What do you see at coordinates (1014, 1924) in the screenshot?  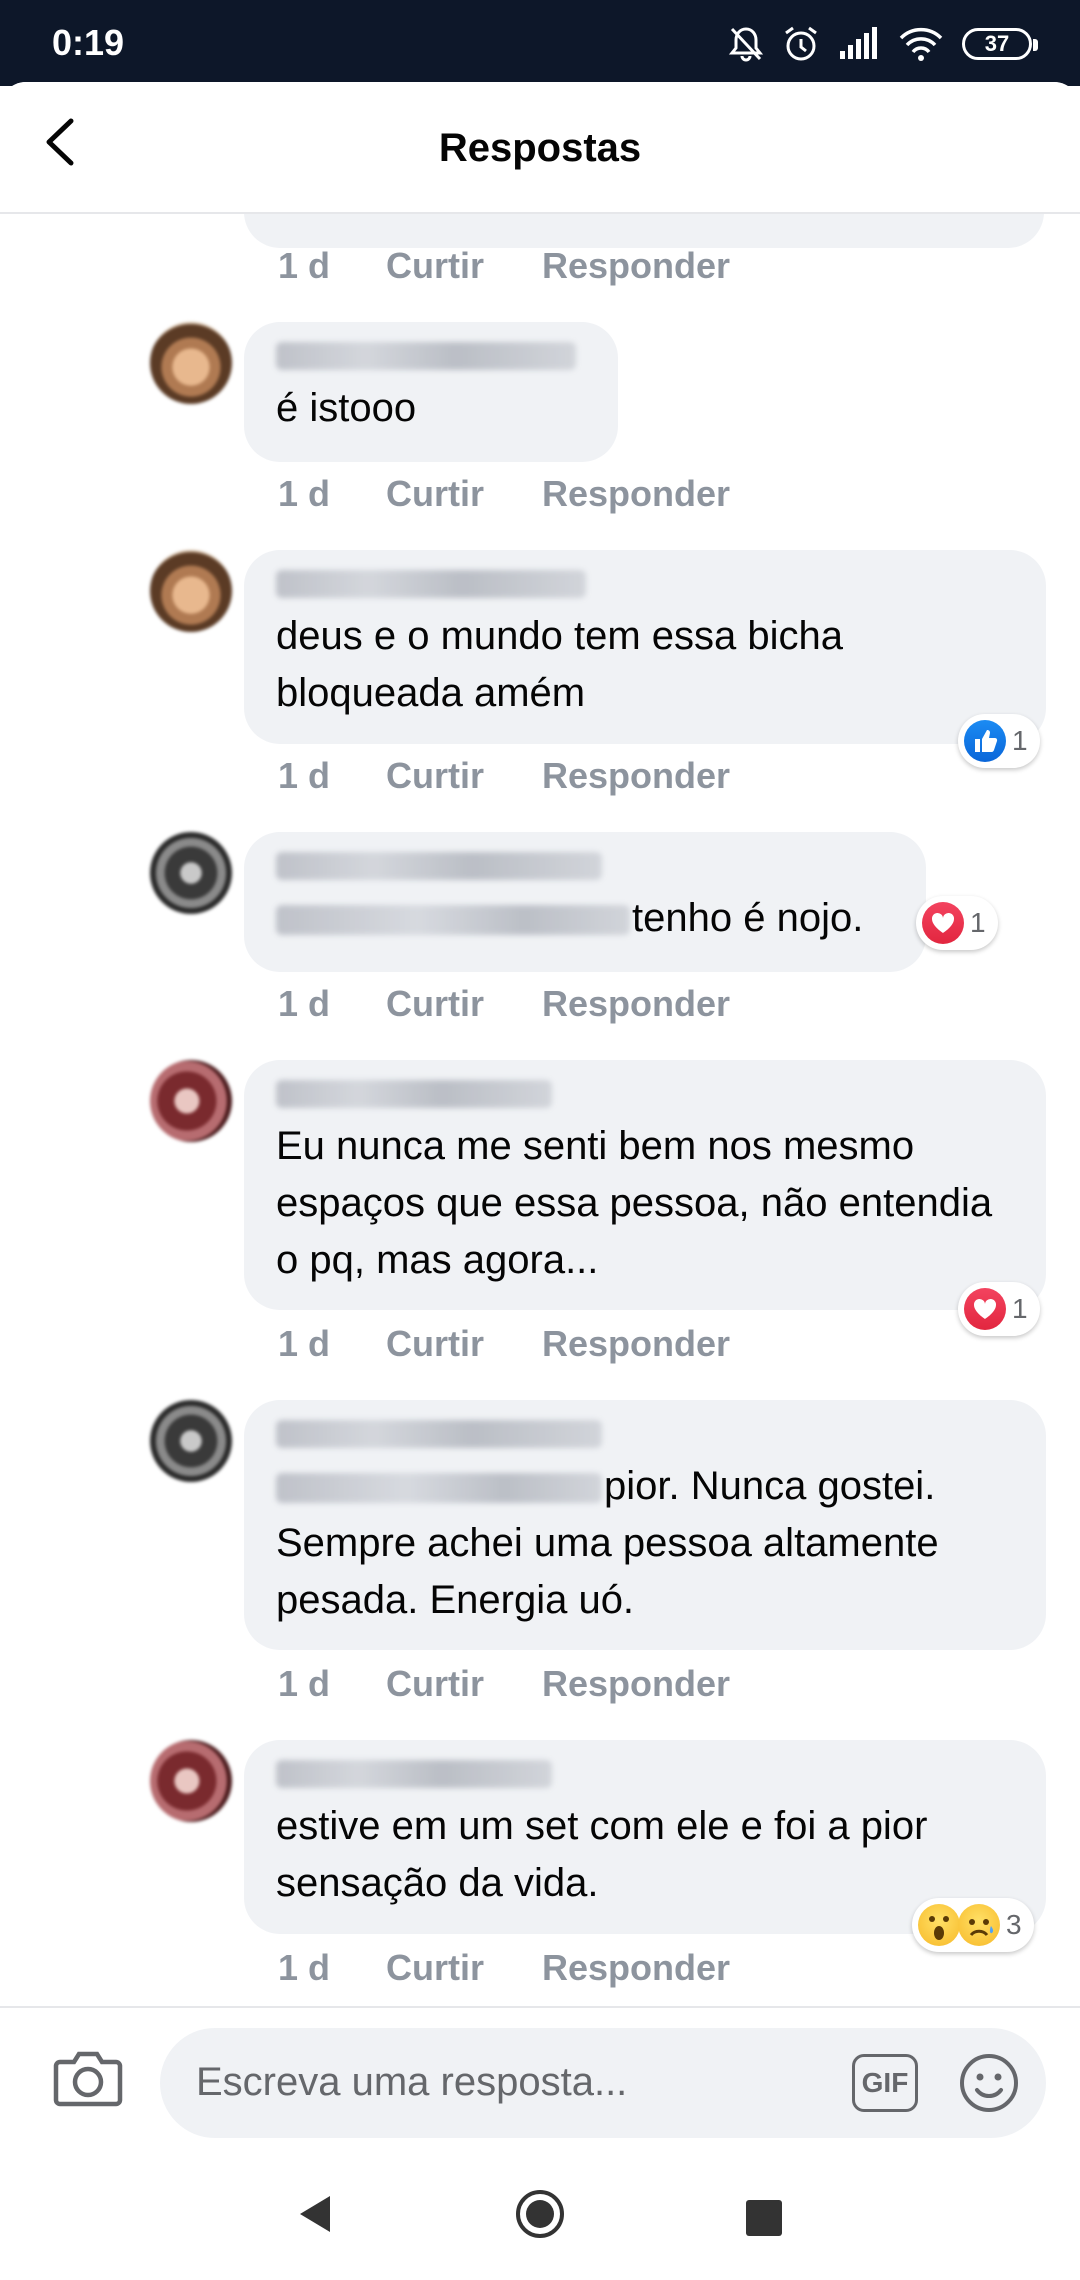 I see `reaction-count: 3` at bounding box center [1014, 1924].